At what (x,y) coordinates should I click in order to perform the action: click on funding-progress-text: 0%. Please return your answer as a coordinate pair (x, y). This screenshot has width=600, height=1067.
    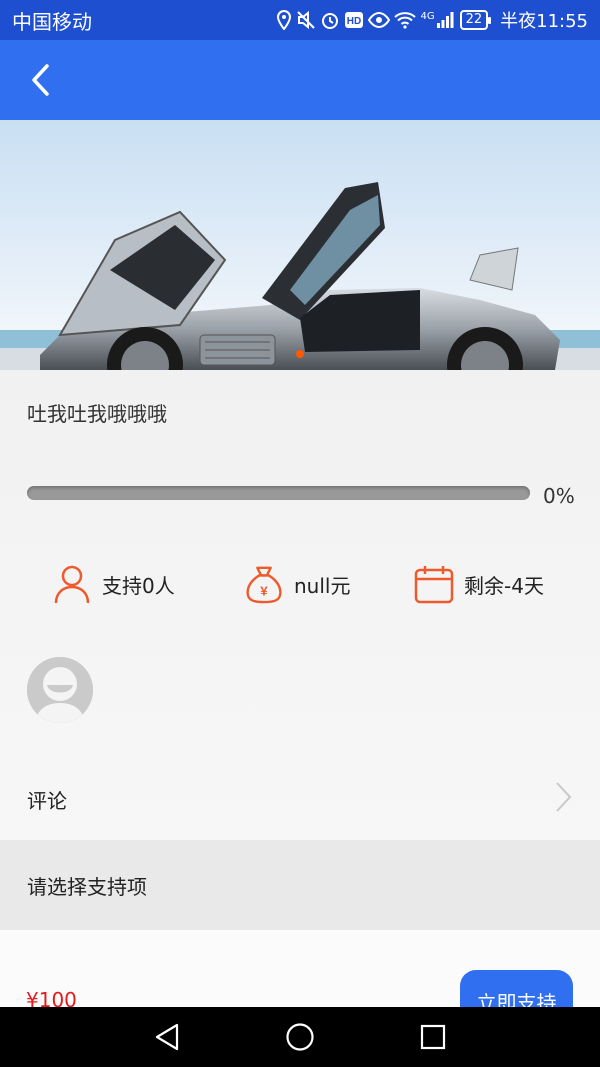
    Looking at the image, I should click on (559, 496).